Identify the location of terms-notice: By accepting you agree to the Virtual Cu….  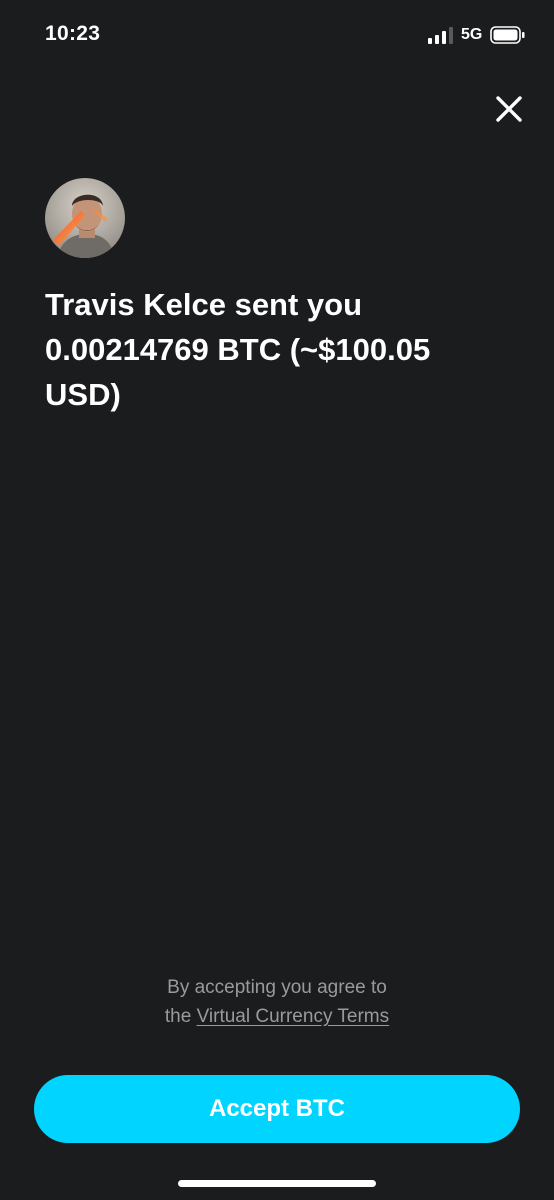
(277, 1002).